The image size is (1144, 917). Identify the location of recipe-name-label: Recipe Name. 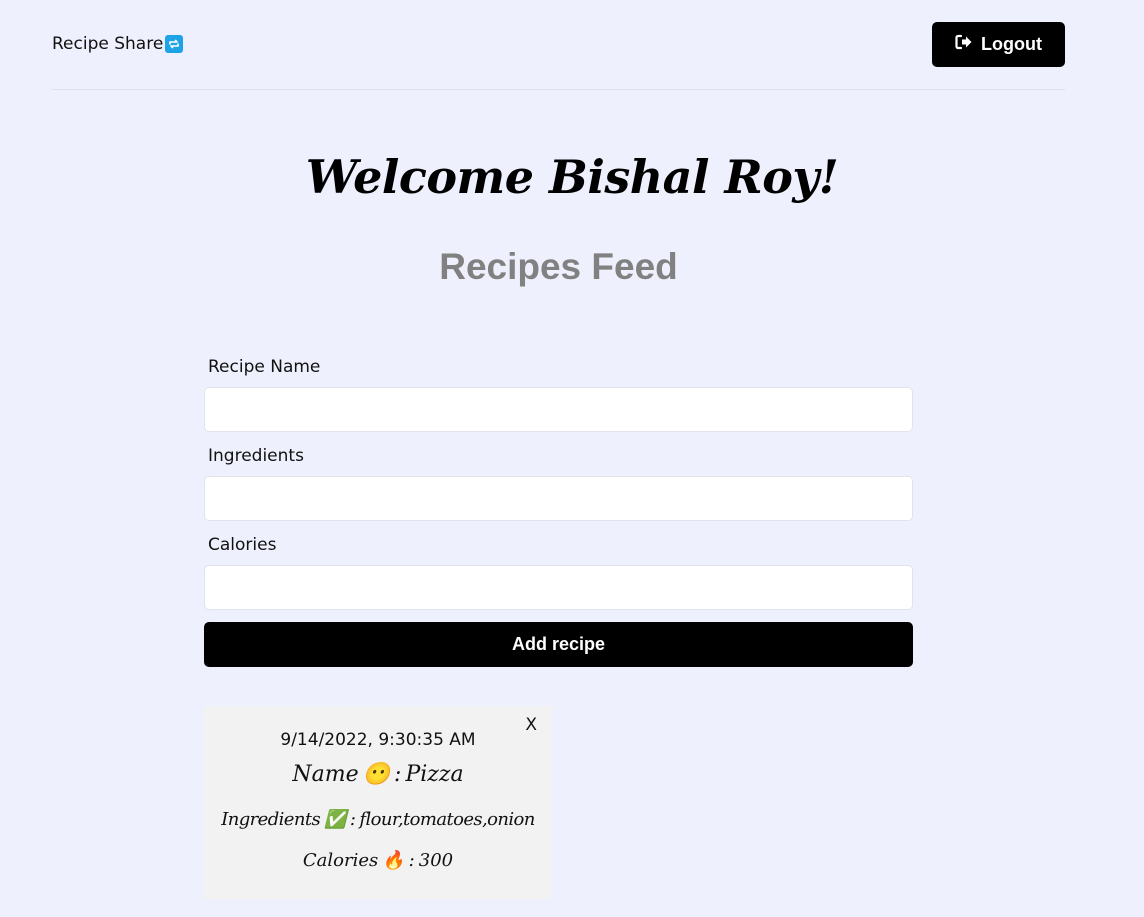
(264, 367).